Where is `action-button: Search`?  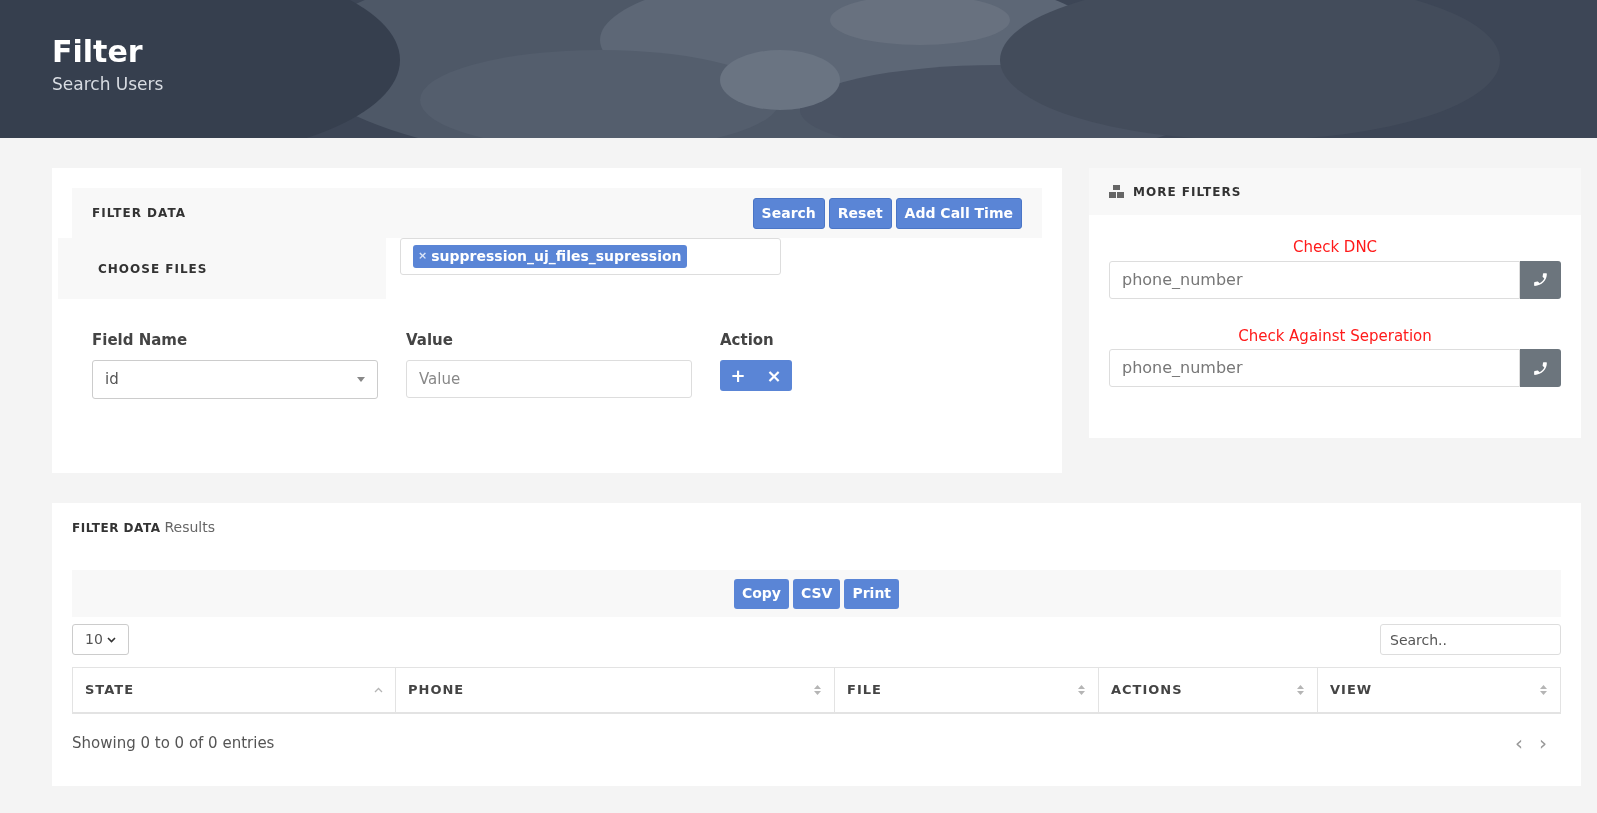 action-button: Search is located at coordinates (788, 213).